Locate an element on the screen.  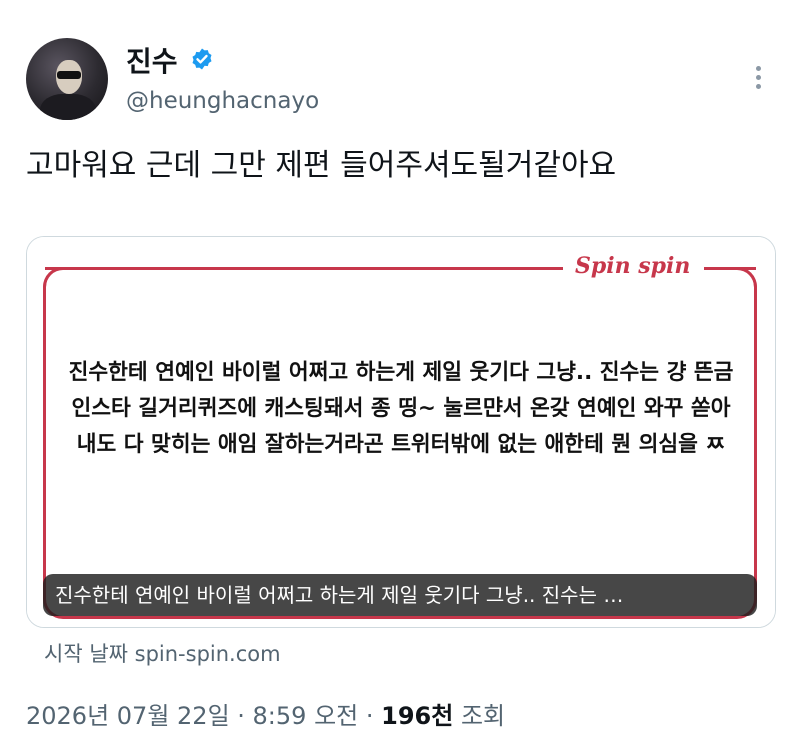
avatar-body is located at coordinates (68, 107).